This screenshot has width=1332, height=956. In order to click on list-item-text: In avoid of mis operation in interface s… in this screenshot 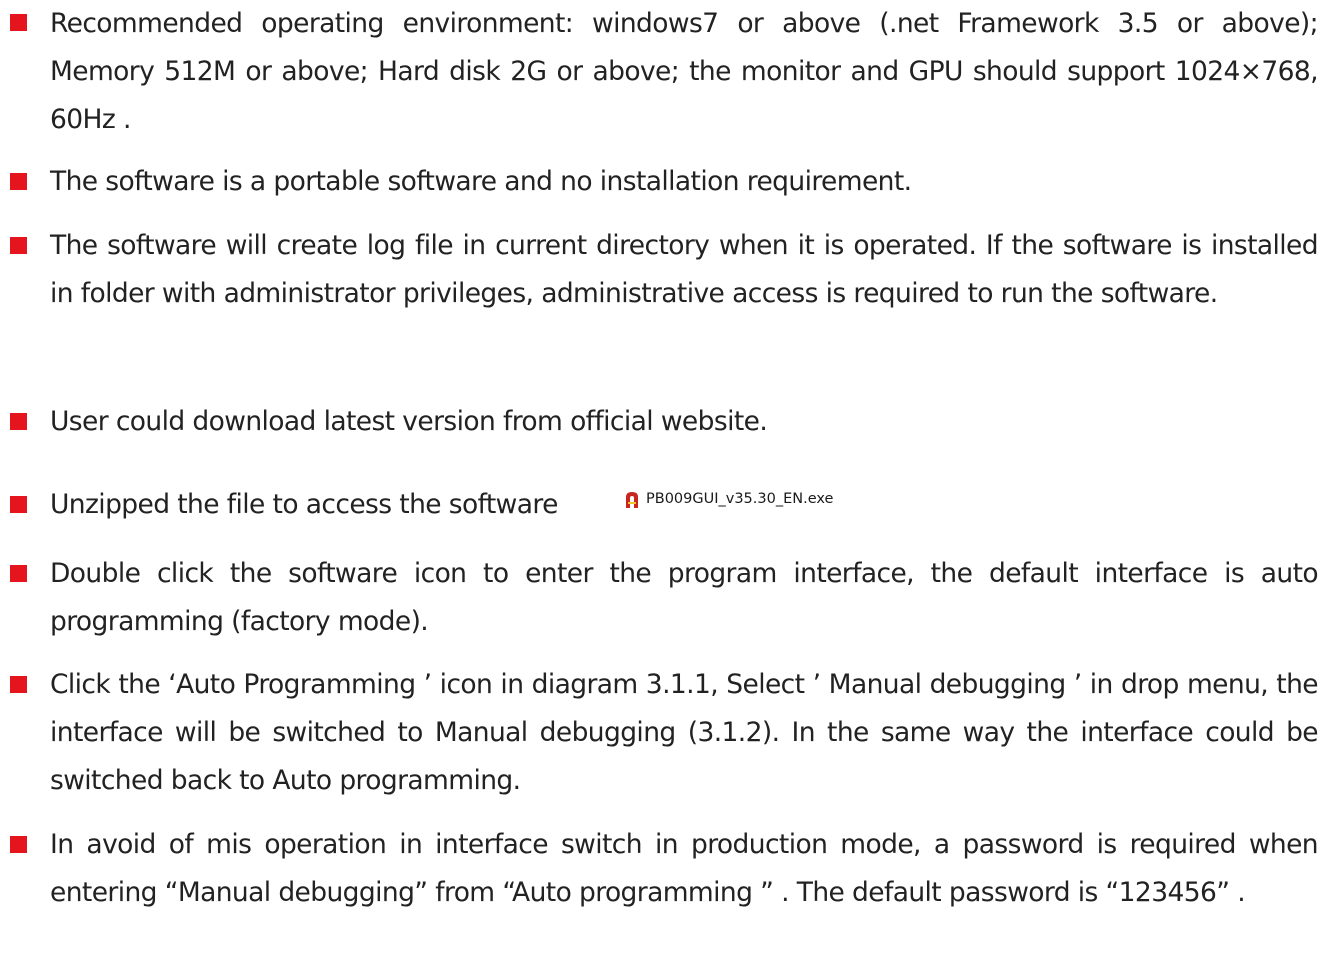, I will do `click(684, 868)`.